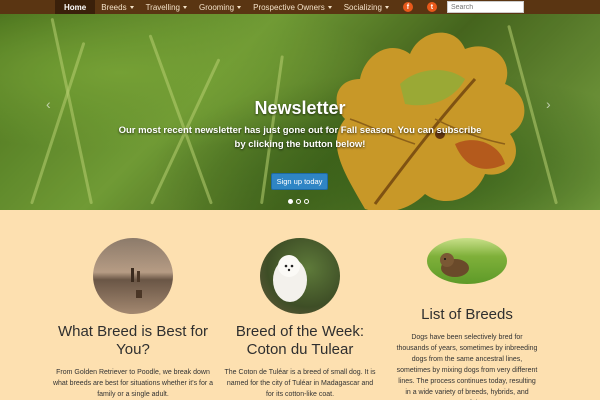 This screenshot has height=400, width=600. What do you see at coordinates (419, 7) in the screenshot?
I see `social-links: f t` at bounding box center [419, 7].